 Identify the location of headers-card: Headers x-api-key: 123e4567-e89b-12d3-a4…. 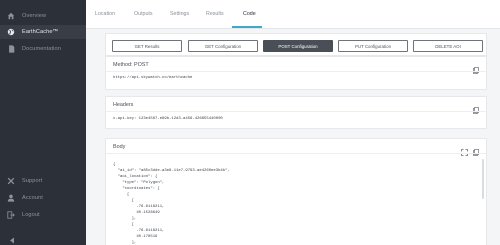
(296, 112).